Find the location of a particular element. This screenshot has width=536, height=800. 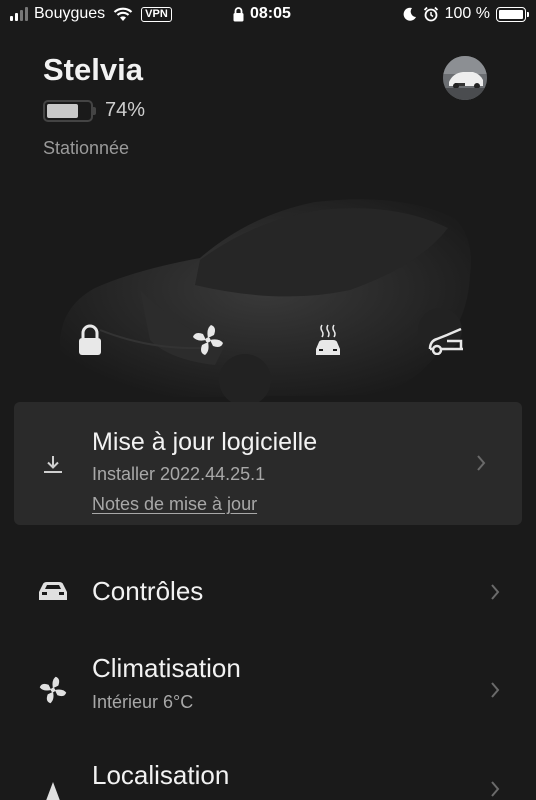

menu-row-location: Localisation is located at coordinates (268, 776).